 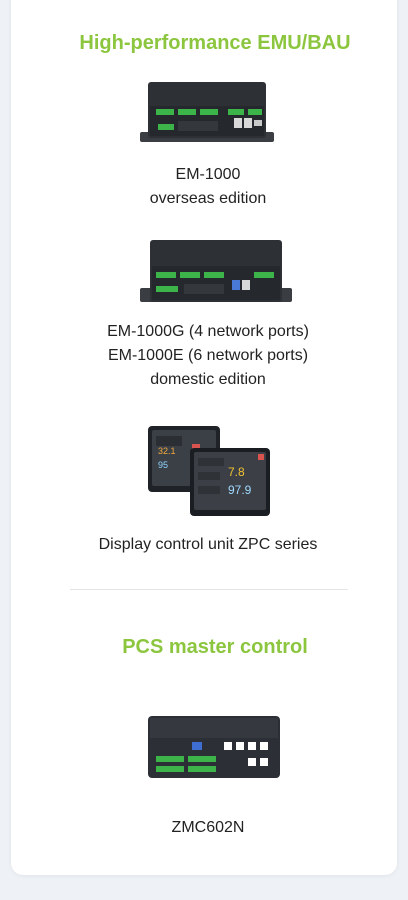 I want to click on section-divider, so click(x=209, y=589).